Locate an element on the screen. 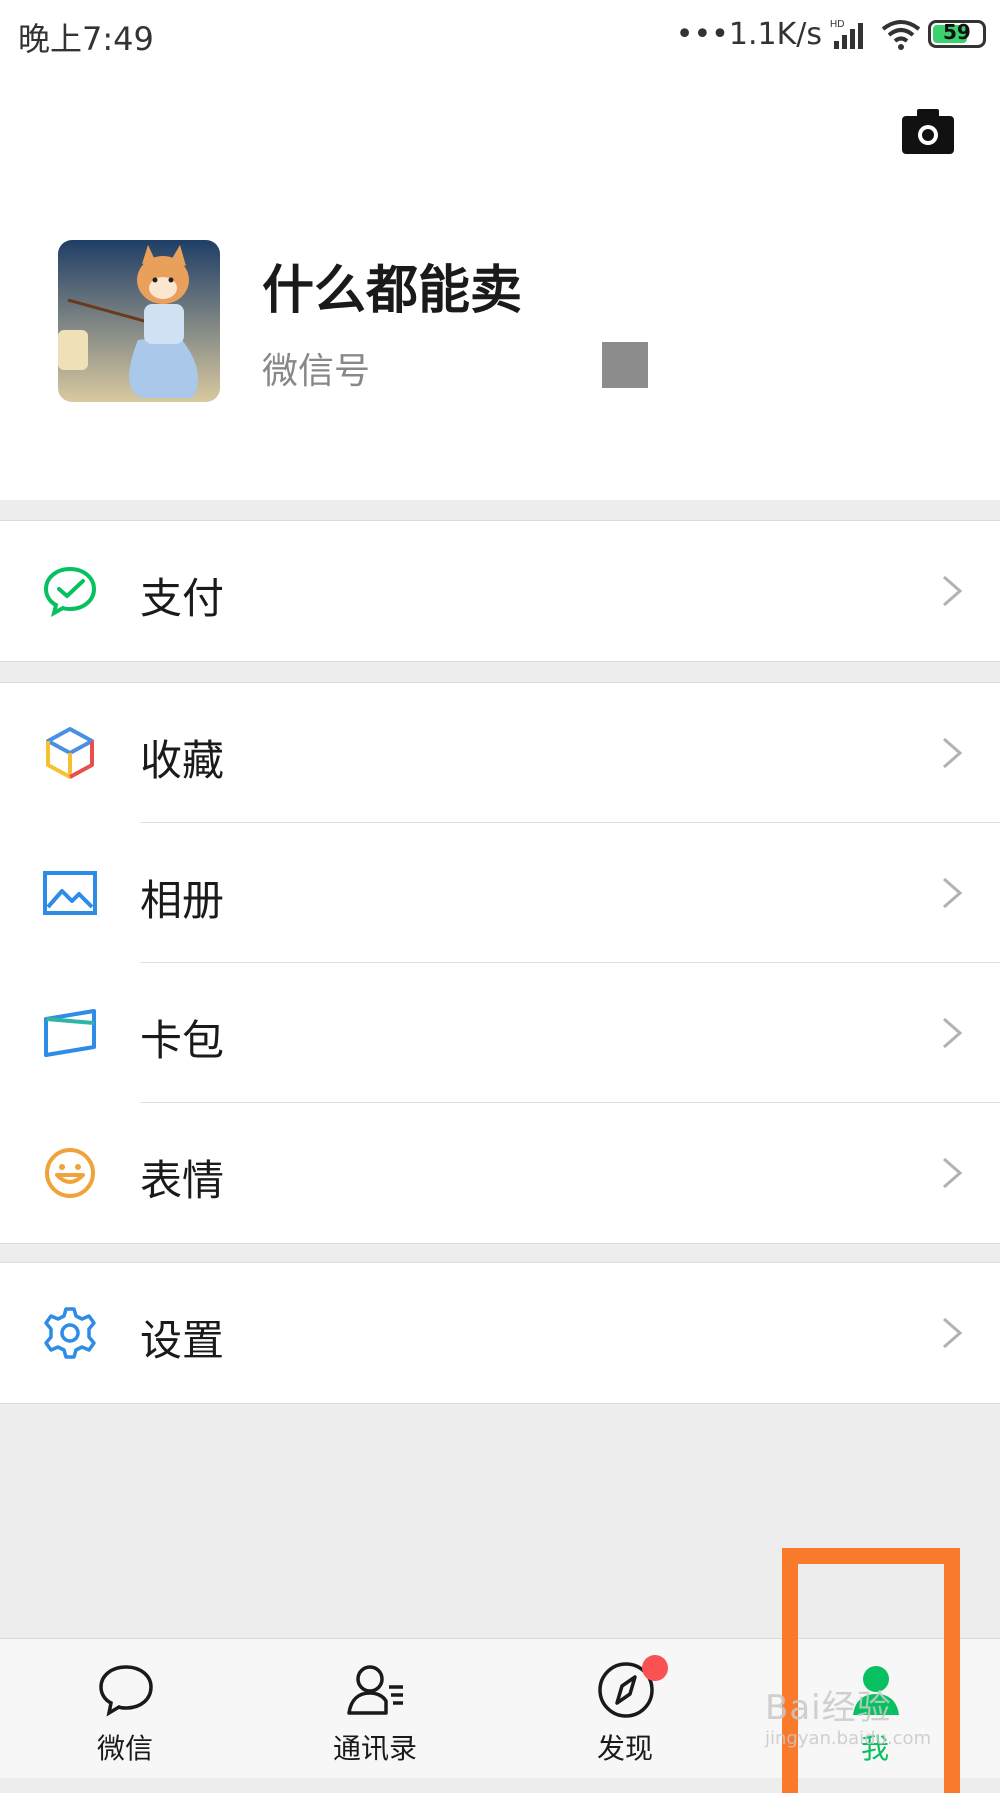 The height and width of the screenshot is (1793, 1000). battery-icon: 59 is located at coordinates (957, 34).